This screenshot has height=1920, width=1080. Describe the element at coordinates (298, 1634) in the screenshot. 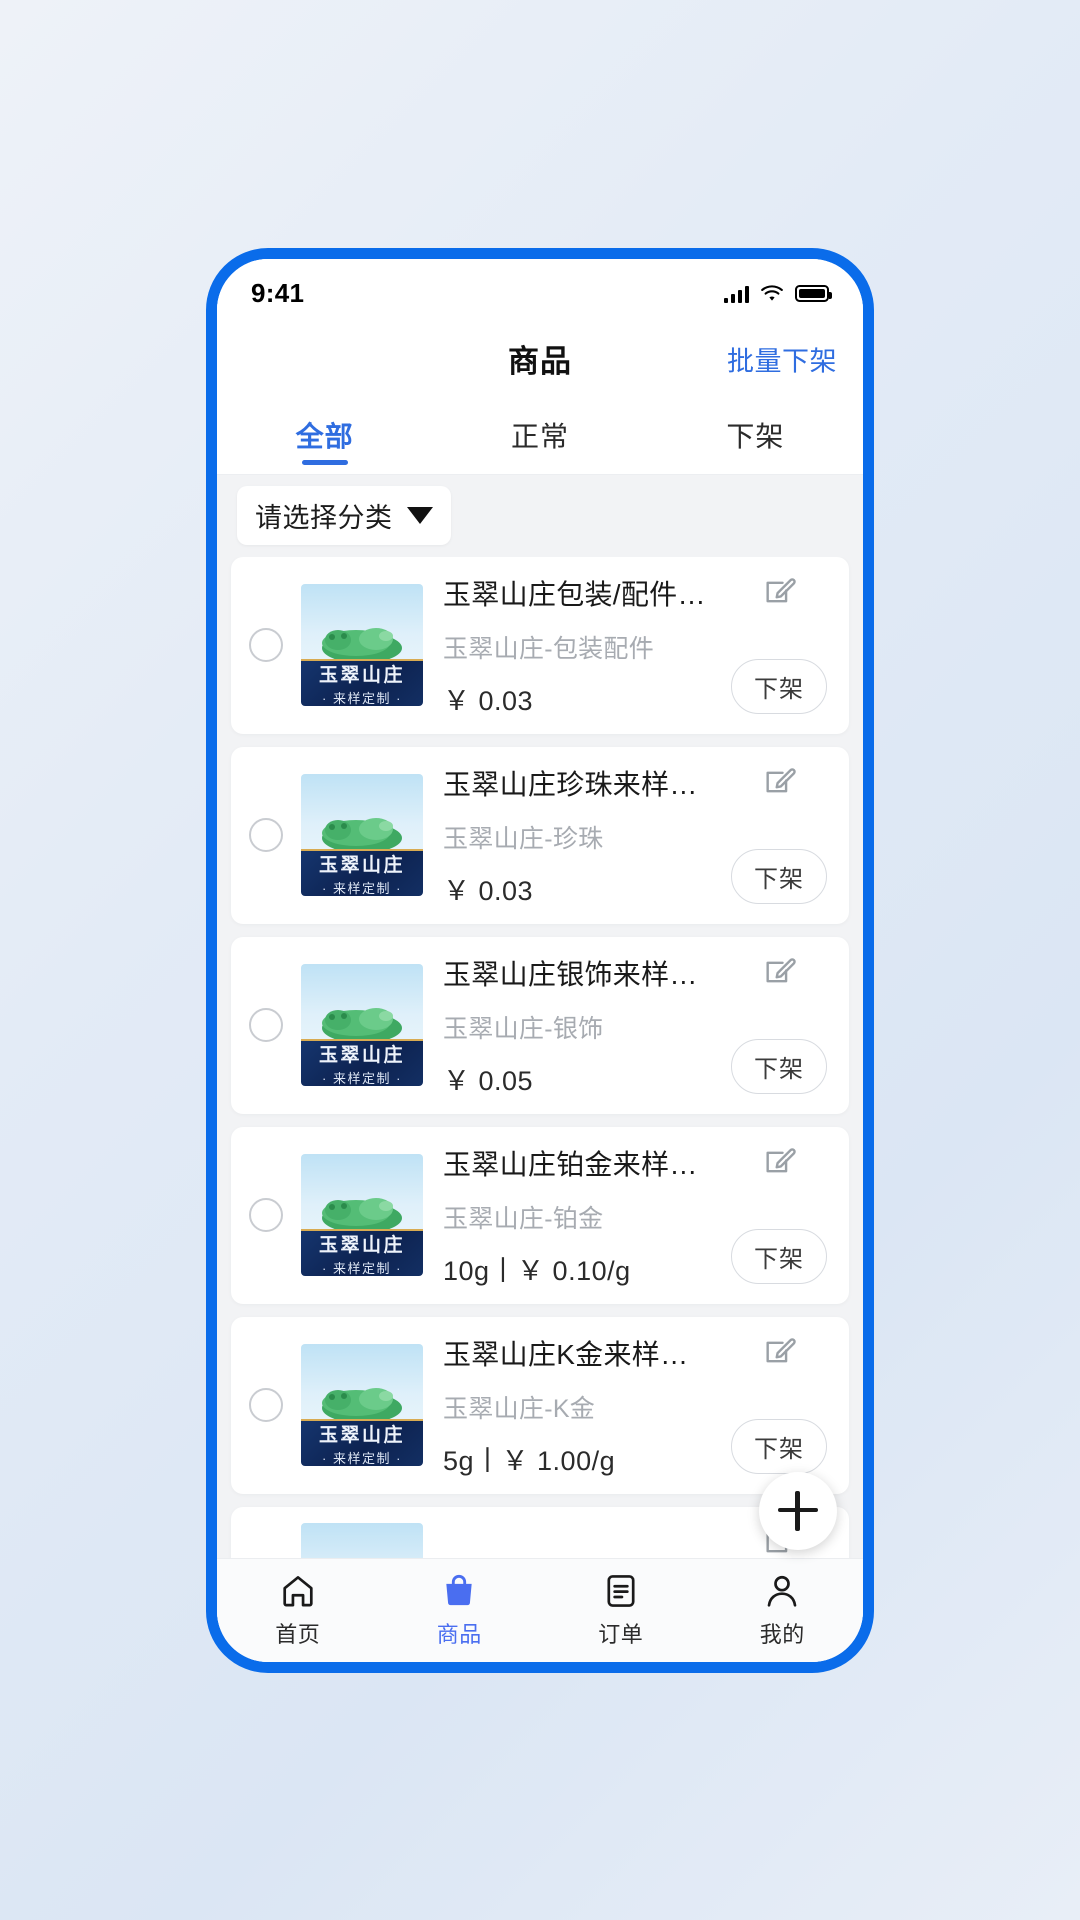

I see `nav-label-home: 首页` at that location.